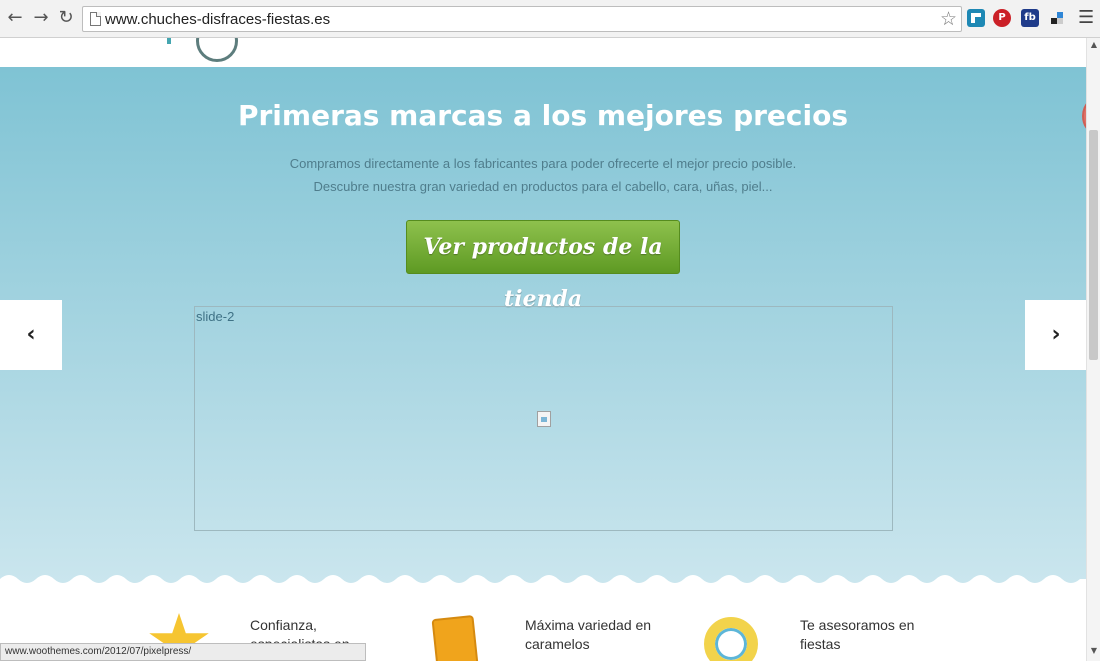 The width and height of the screenshot is (1100, 661). Describe the element at coordinates (169, 41) in the screenshot. I see `logo-fragment` at that location.